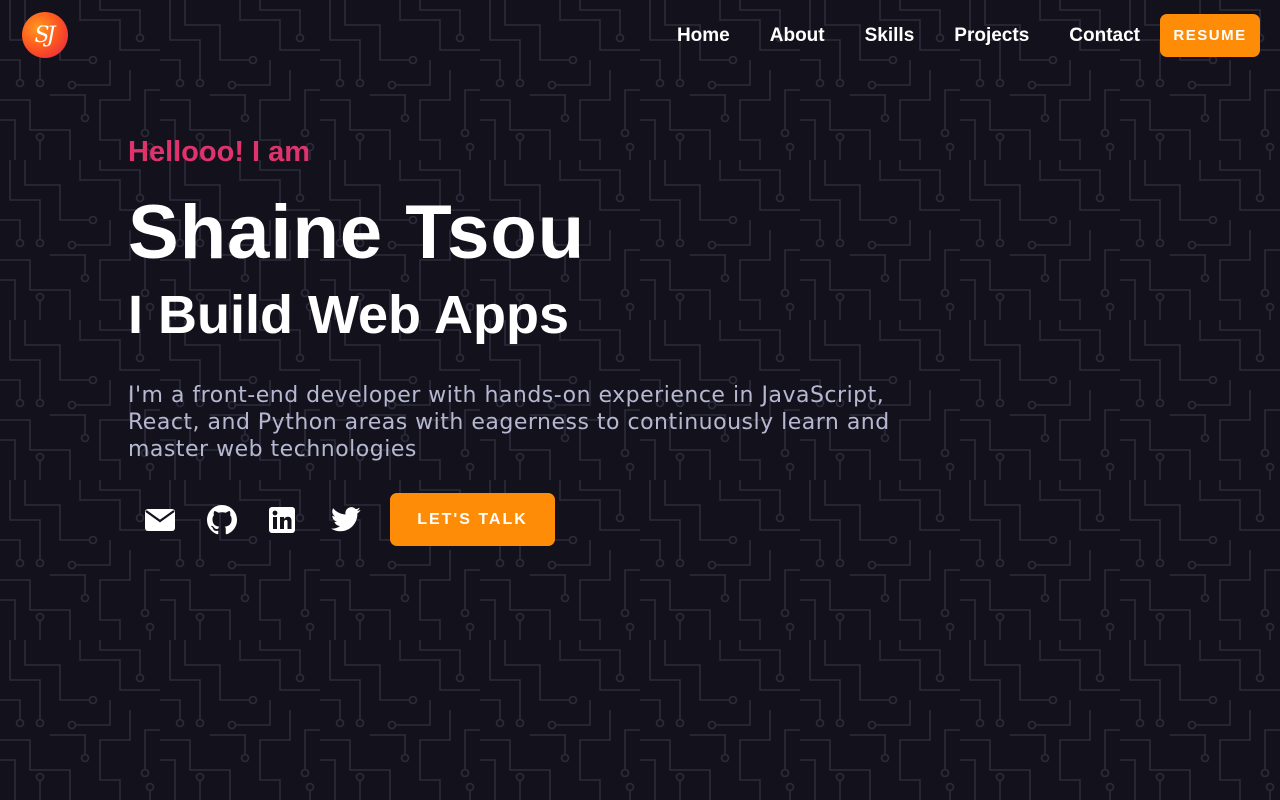  I want to click on github-link, so click(221, 519).